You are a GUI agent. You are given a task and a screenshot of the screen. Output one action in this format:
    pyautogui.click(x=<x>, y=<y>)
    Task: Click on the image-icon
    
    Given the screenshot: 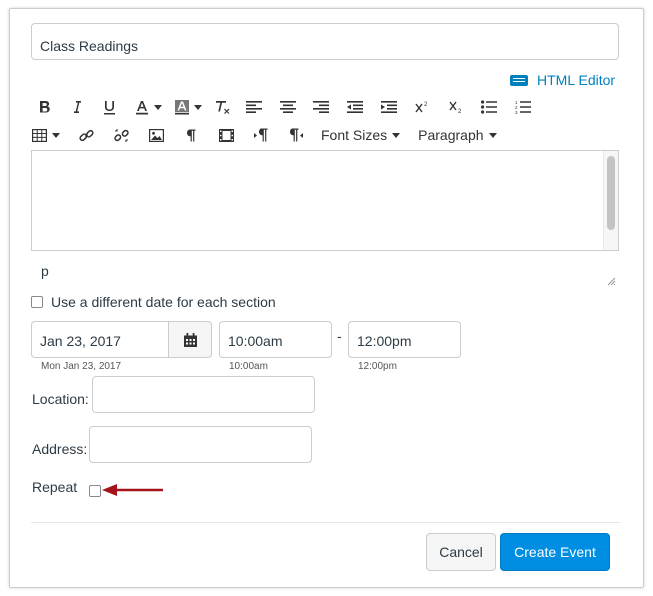 What is the action you would take?
    pyautogui.click(x=156, y=135)
    